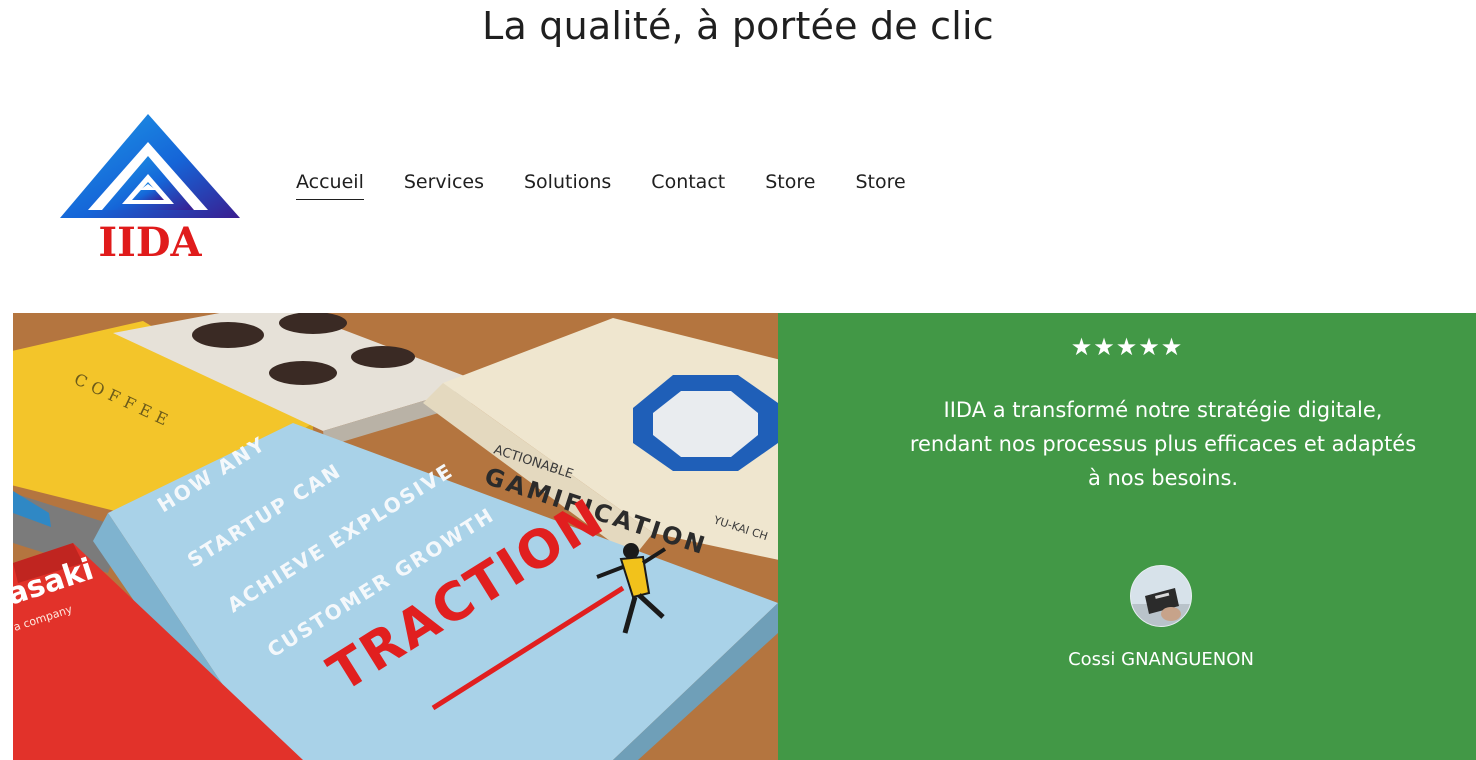 This screenshot has height=760, width=1476. I want to click on nav-item-solutions: Solutions, so click(567, 184).